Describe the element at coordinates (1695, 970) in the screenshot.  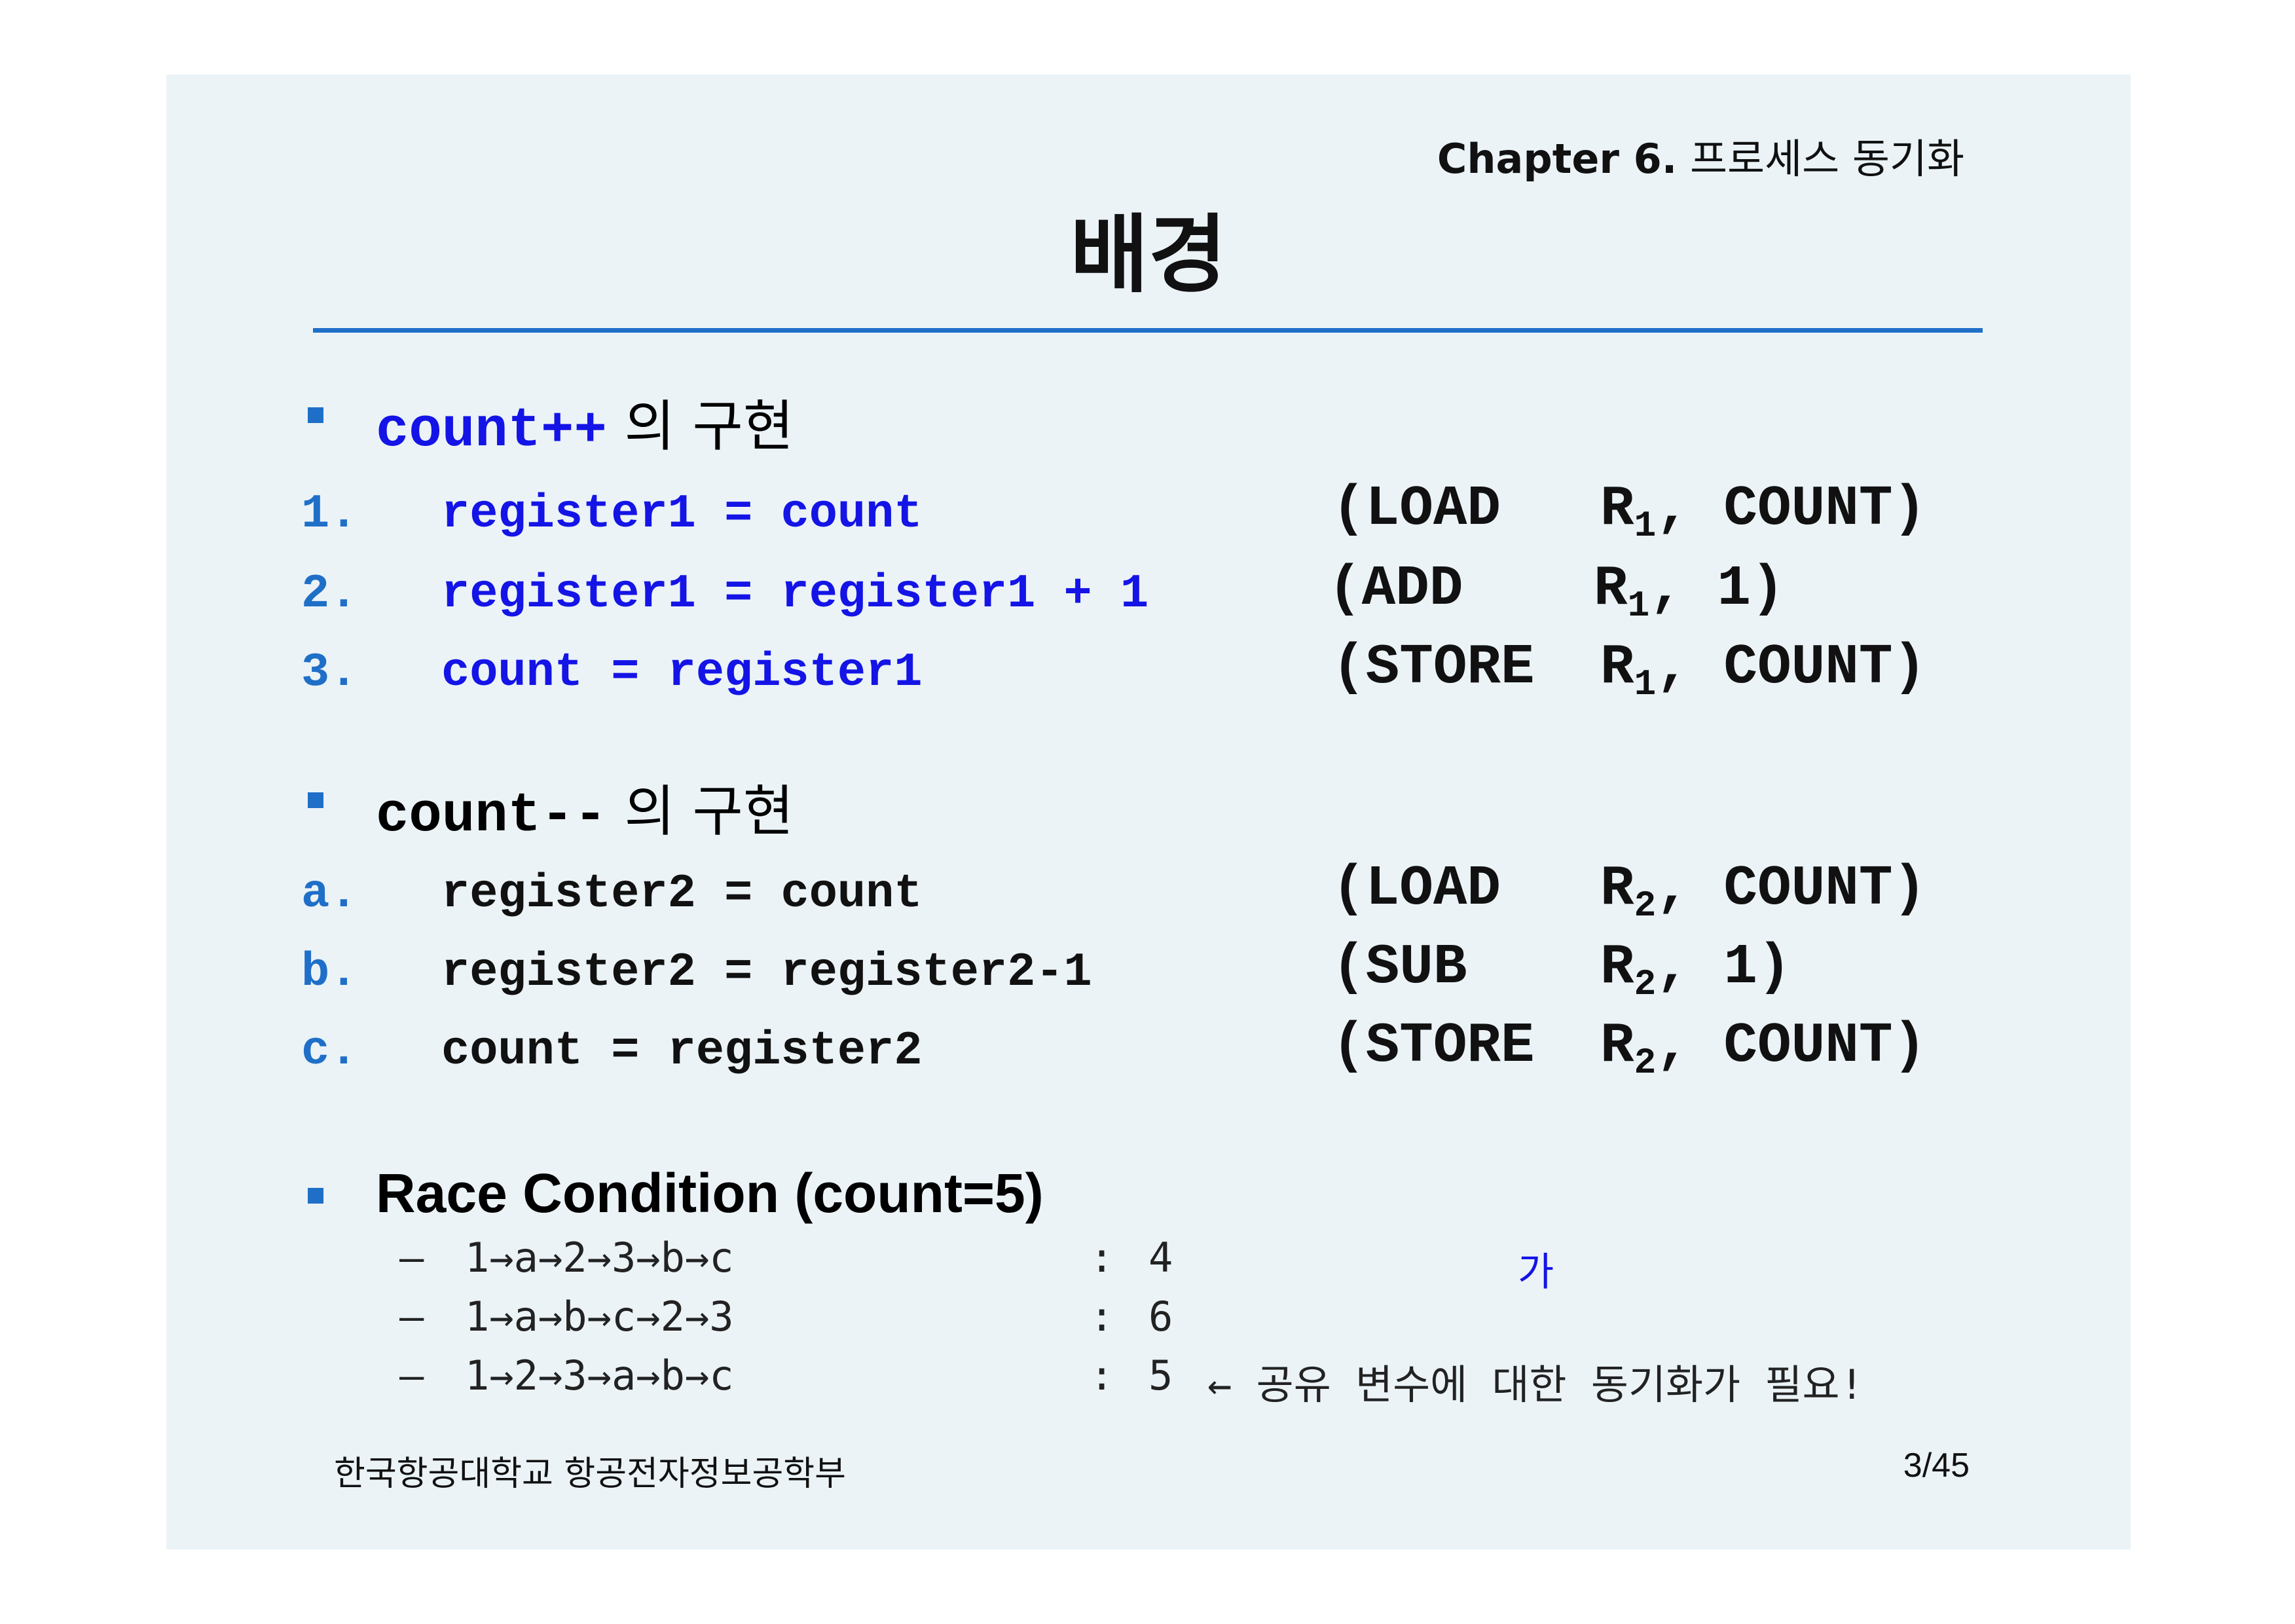
I see `asm-operands: R2, 1)` at that location.